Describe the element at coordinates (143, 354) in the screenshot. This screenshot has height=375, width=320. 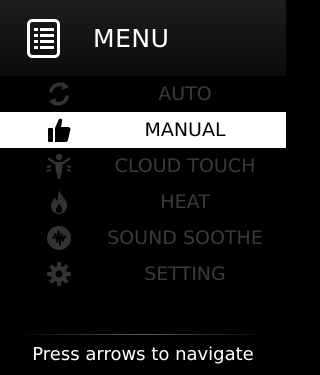
I see `navigation-hint: Press arrows to navigate` at that location.